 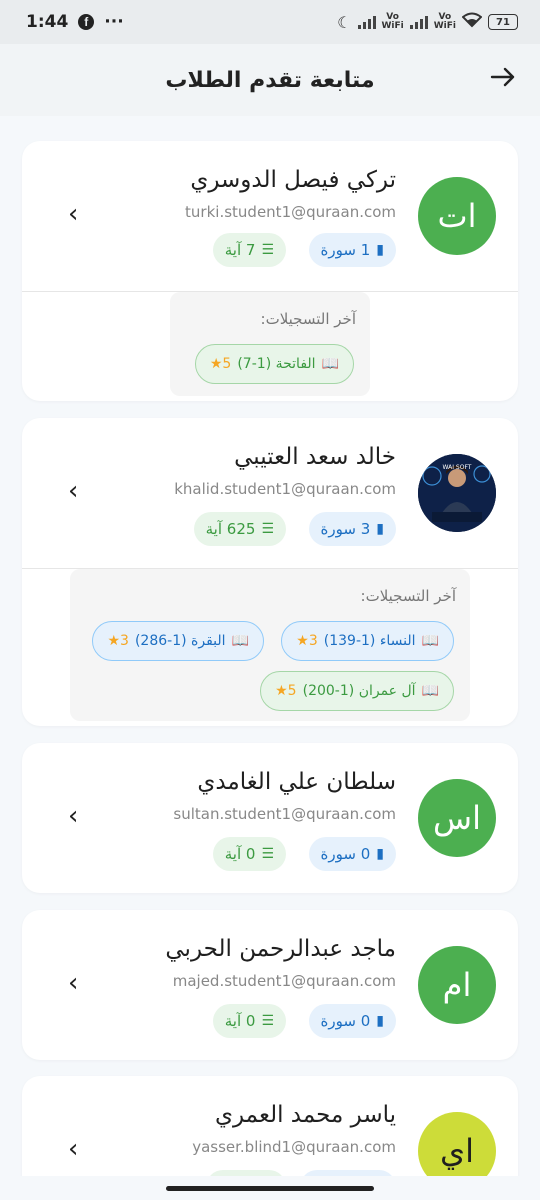 What do you see at coordinates (178, 641) in the screenshot?
I see `recent-record-chip: 📖 البقرة (1-286) 3★` at bounding box center [178, 641].